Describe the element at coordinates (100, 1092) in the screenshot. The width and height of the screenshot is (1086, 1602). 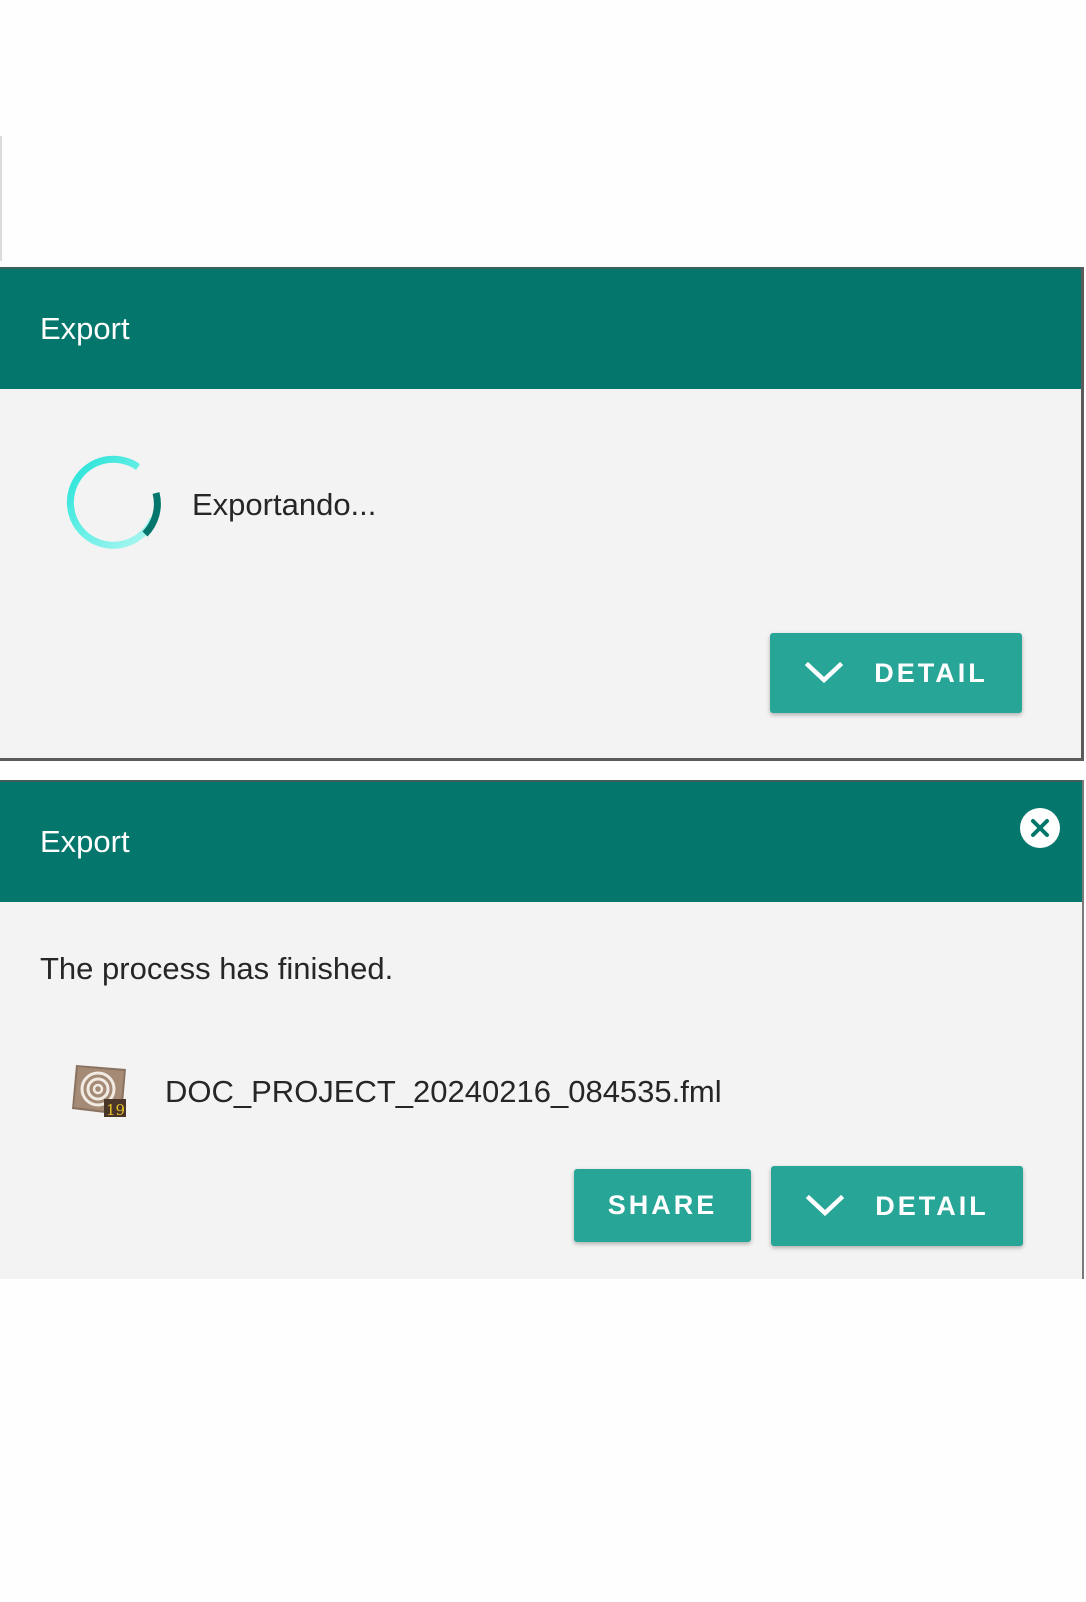
I see `fml-file-icon: 19` at that location.